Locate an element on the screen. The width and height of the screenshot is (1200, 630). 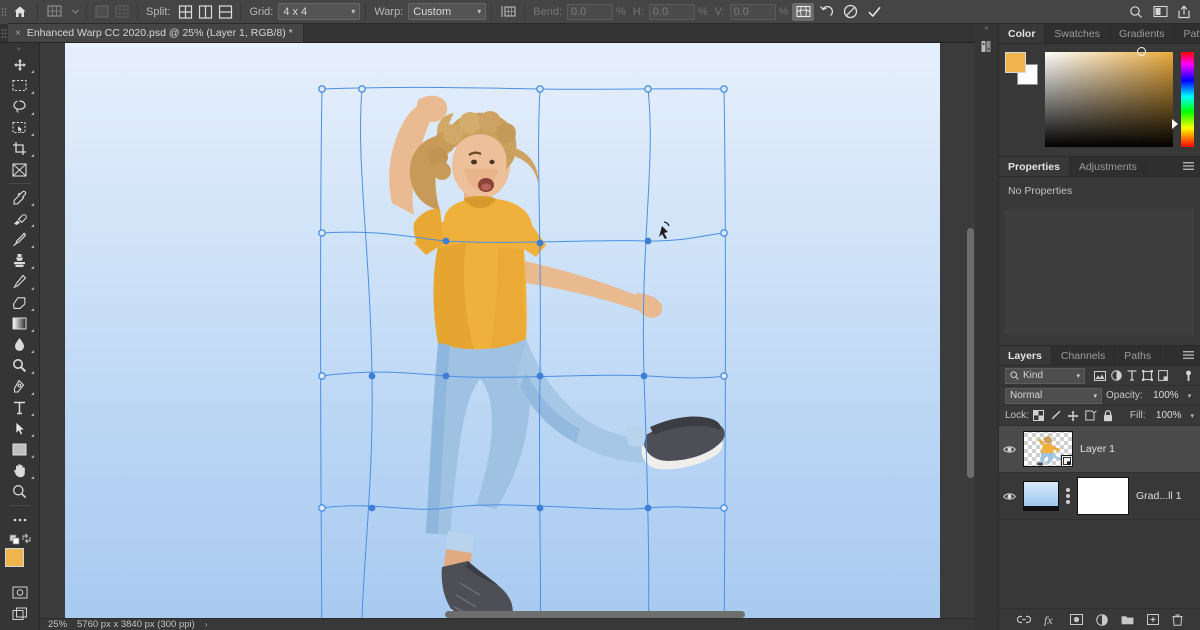
delete-layer-icon is located at coordinates (1177, 620).